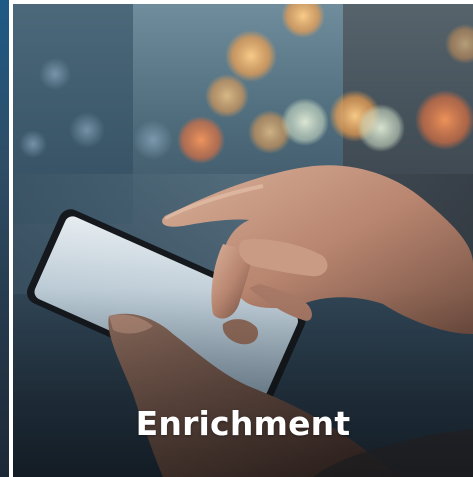 The width and height of the screenshot is (473, 477). What do you see at coordinates (4, 238) in the screenshot?
I see `adjacent-card-edge` at bounding box center [4, 238].